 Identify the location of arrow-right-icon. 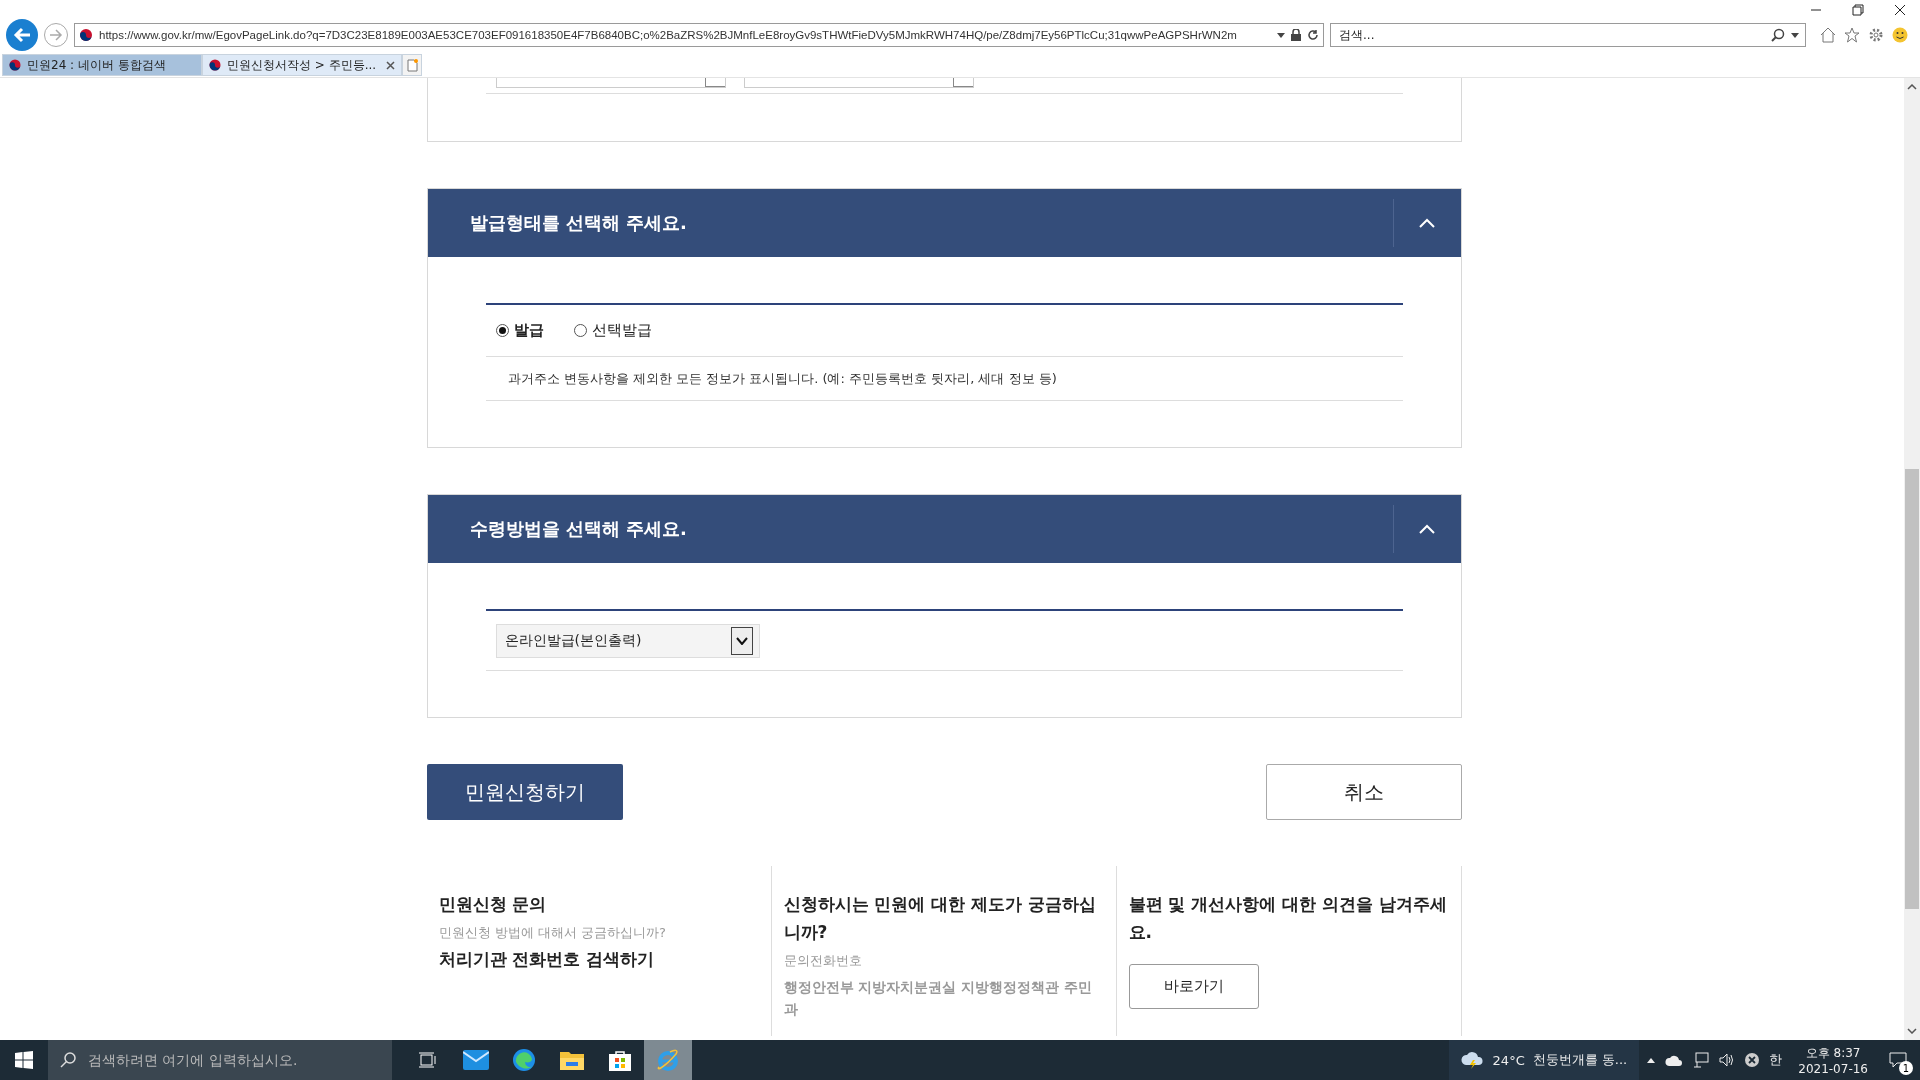
(56, 35).